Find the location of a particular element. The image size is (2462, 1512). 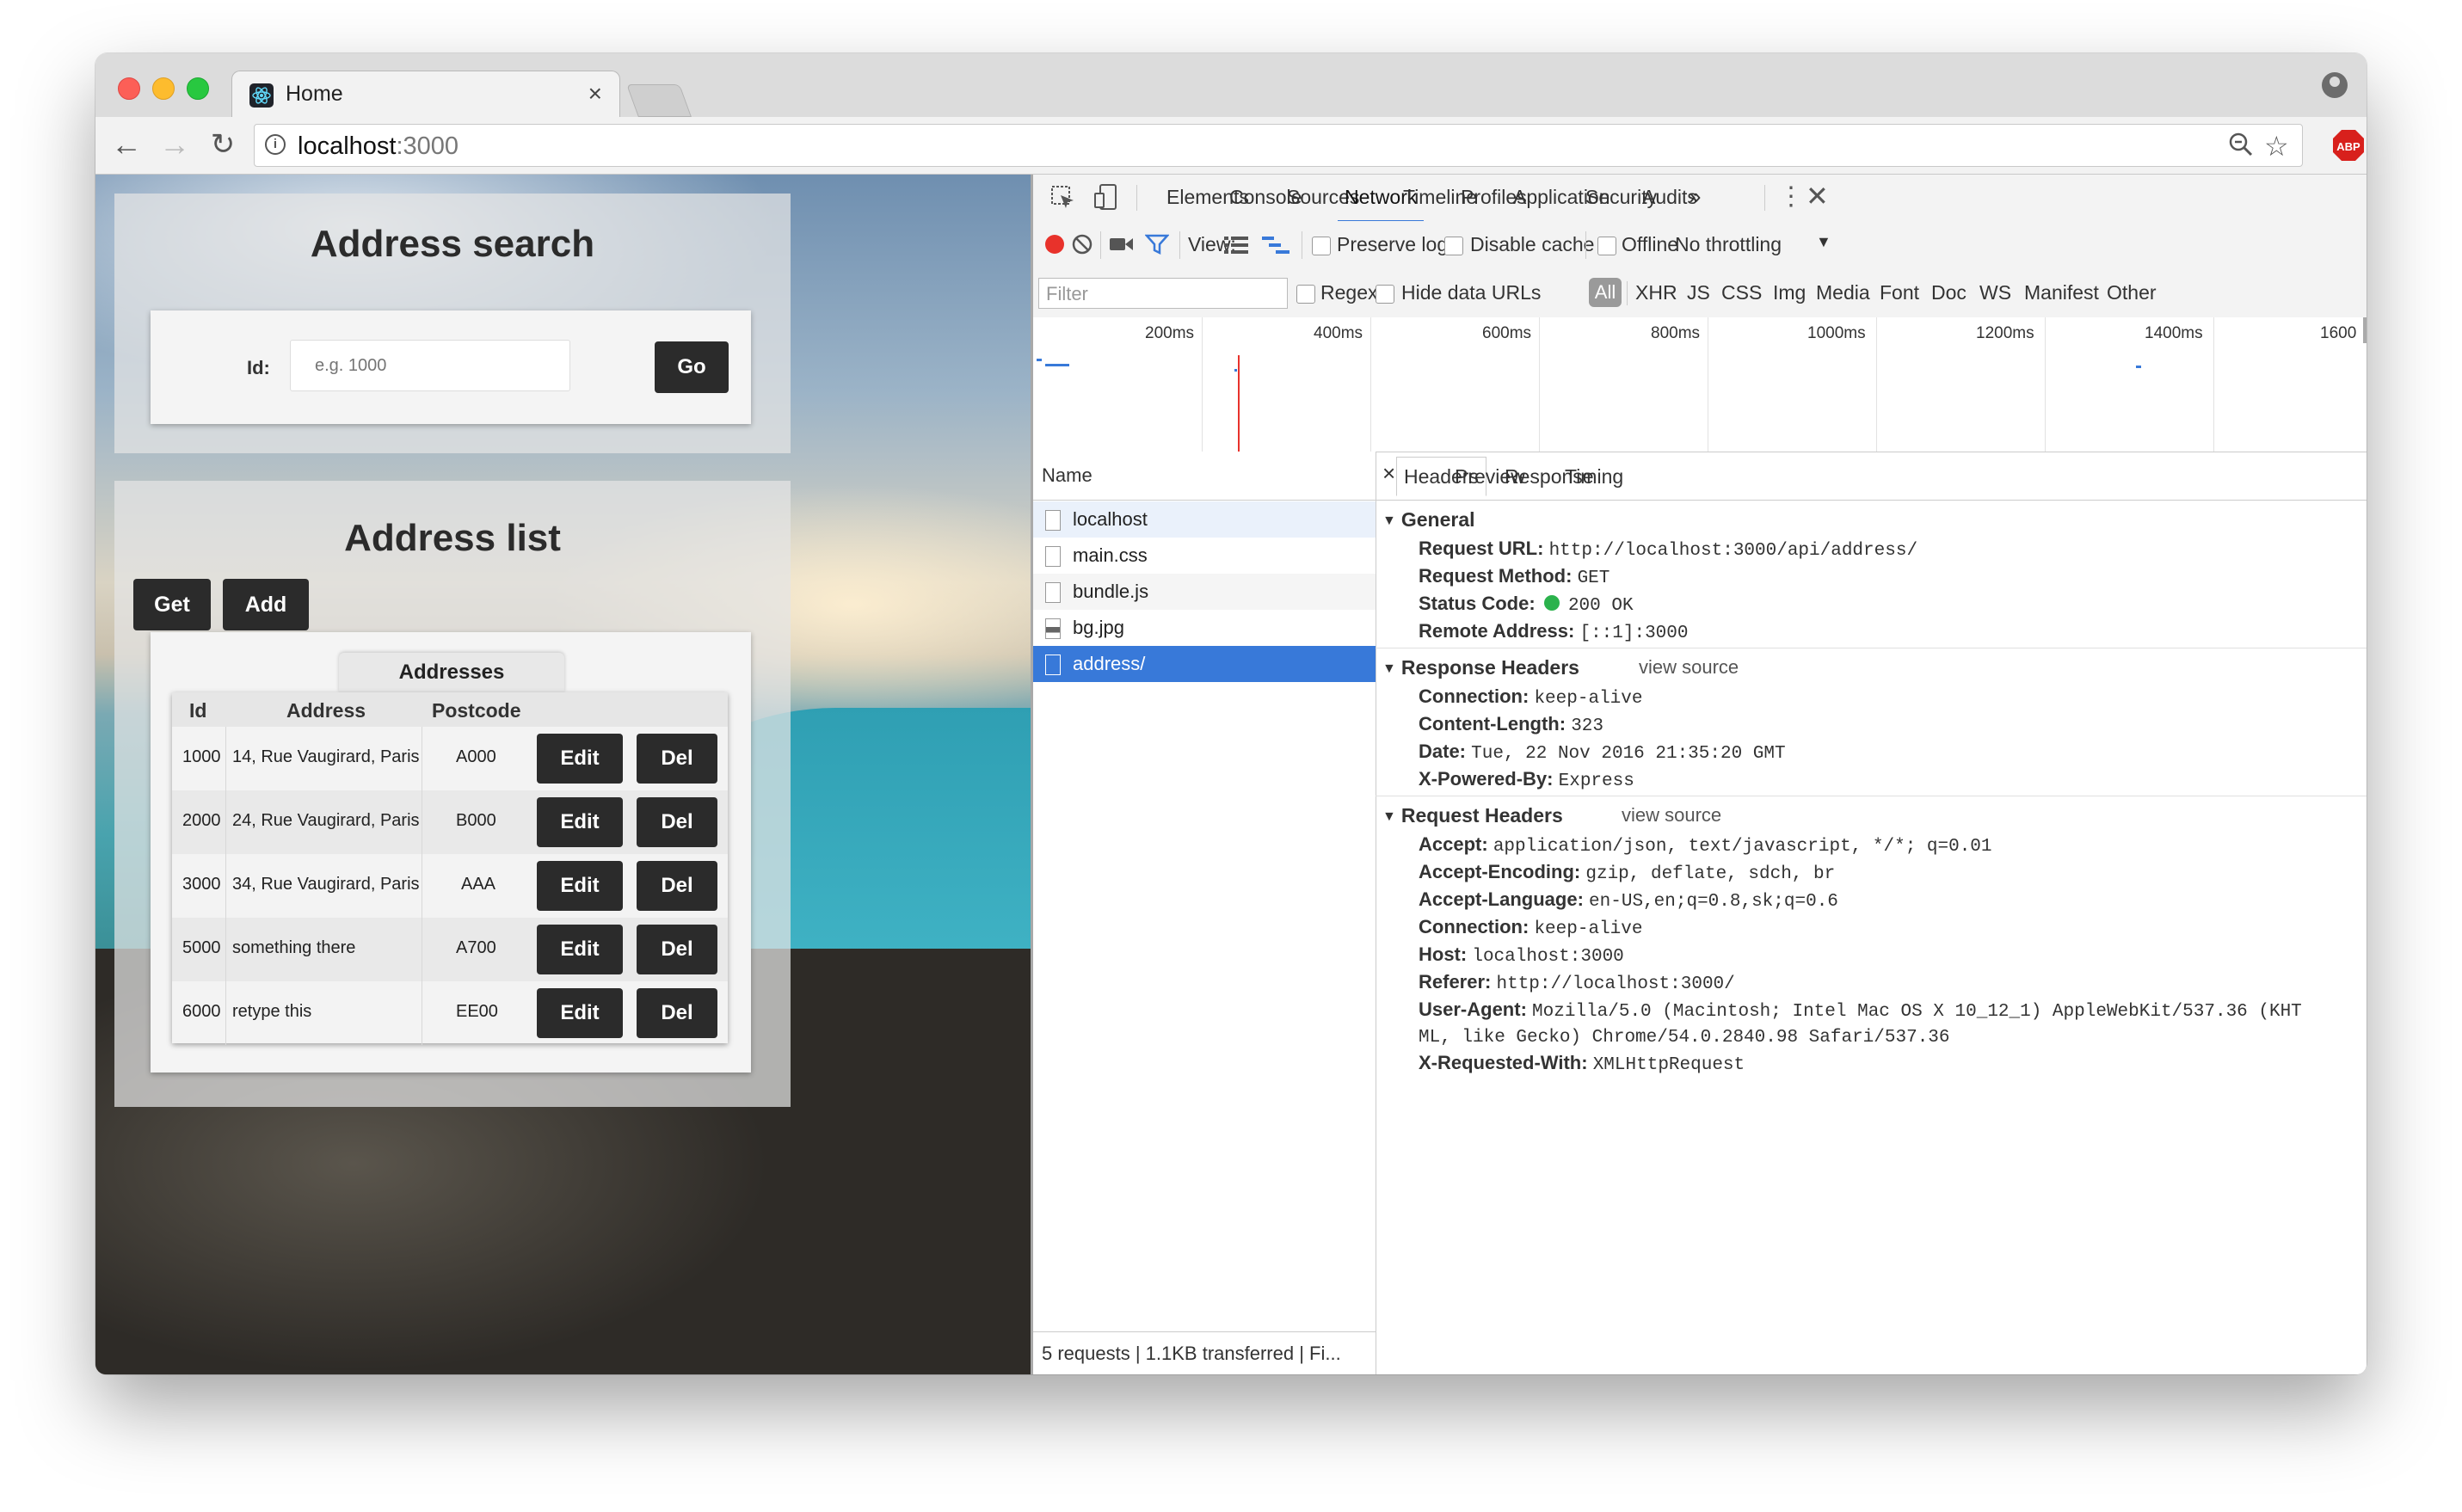

disable-cache-checkbox is located at coordinates (1453, 246).